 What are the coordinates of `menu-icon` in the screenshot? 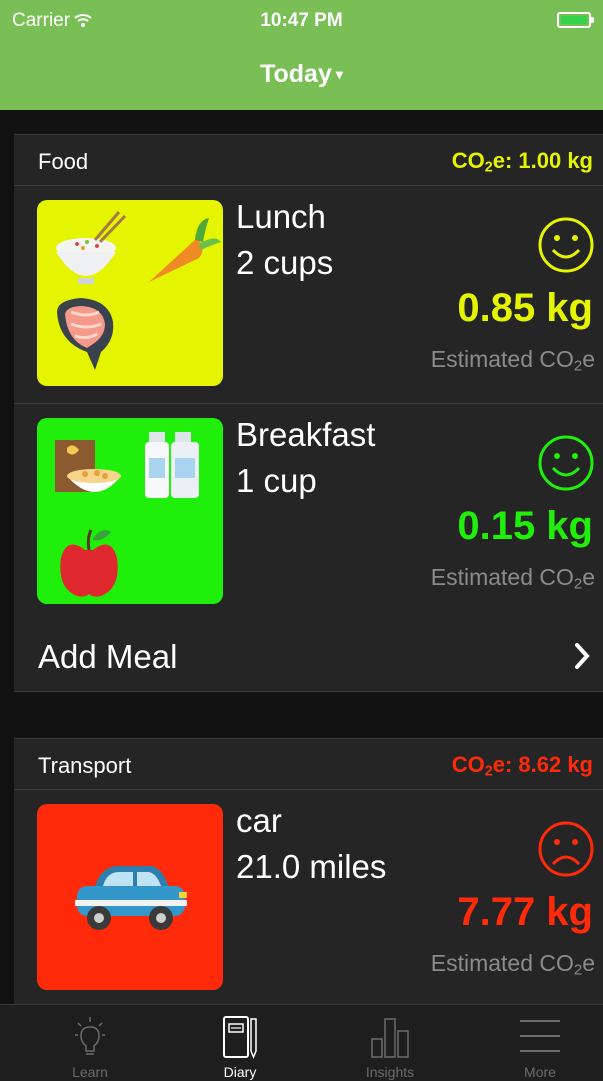 It's located at (540, 1036).